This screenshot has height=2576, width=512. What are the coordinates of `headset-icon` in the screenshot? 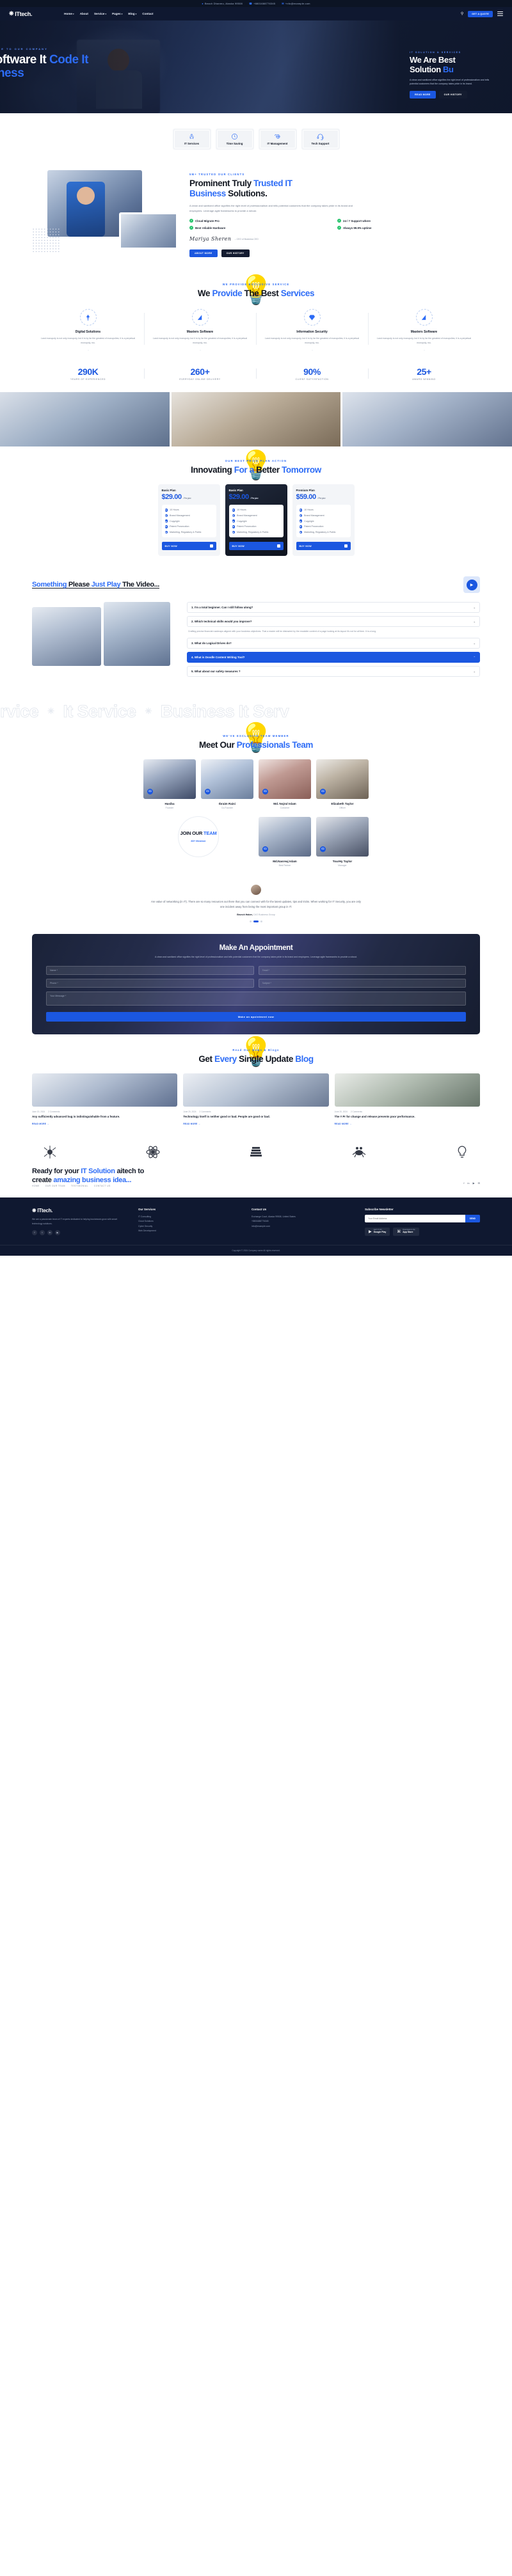 It's located at (320, 137).